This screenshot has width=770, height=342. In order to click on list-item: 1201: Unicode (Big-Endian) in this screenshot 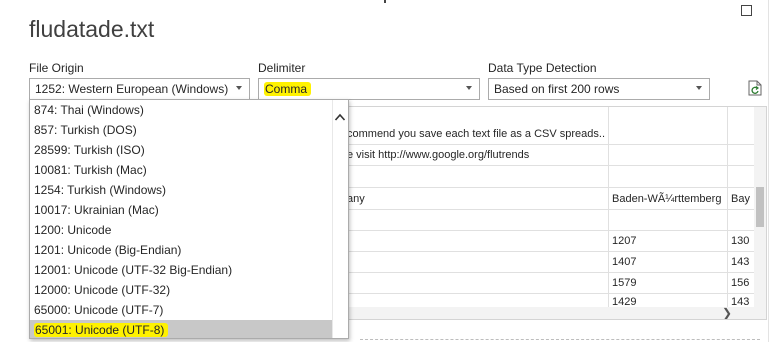, I will do `click(181, 250)`.